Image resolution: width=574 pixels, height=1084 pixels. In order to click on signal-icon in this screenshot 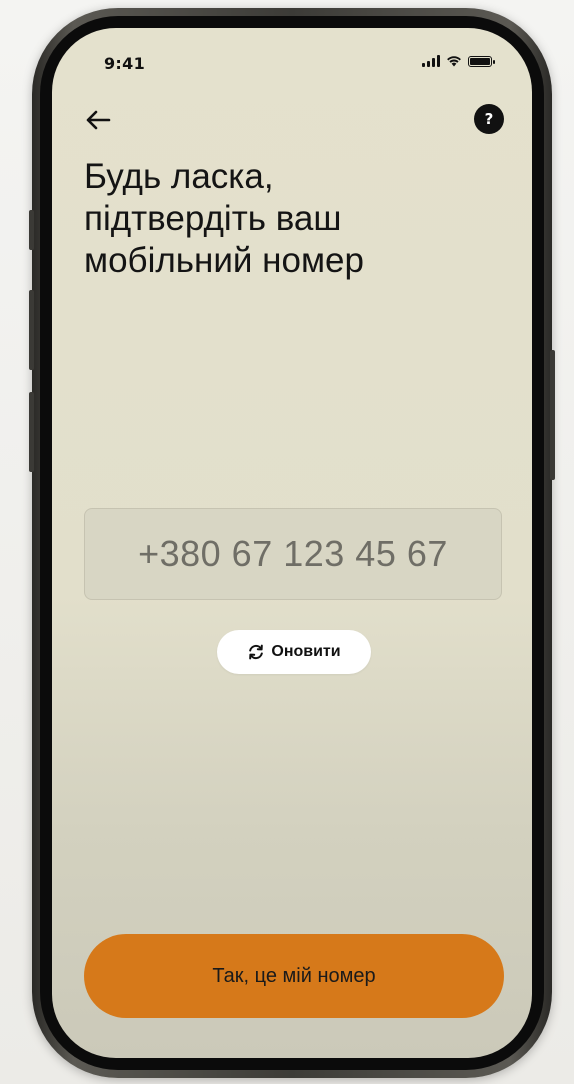, I will do `click(431, 61)`.